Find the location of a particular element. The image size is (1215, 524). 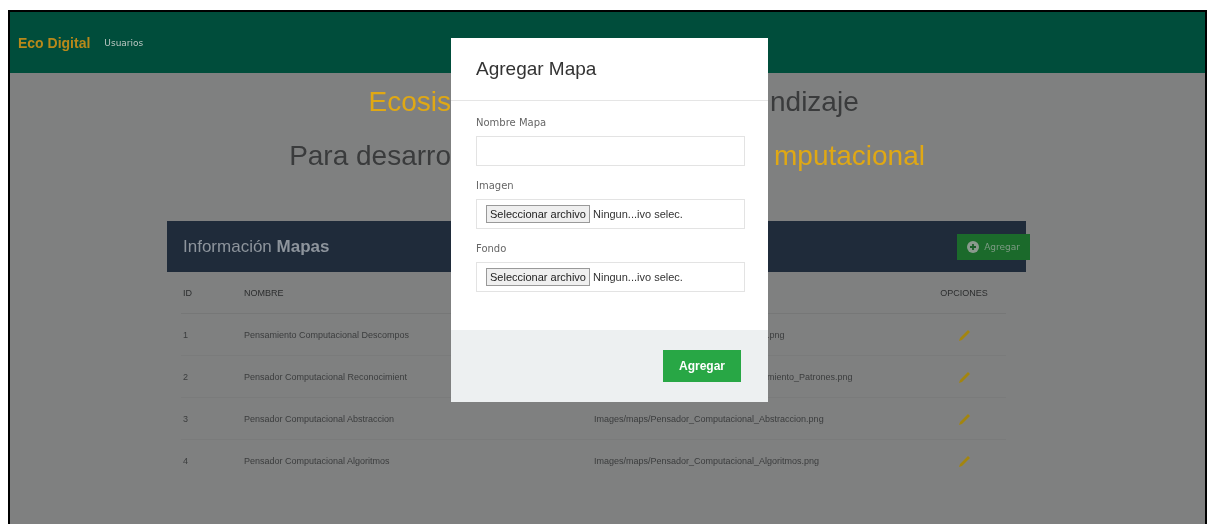

name-input-field is located at coordinates (610, 151).